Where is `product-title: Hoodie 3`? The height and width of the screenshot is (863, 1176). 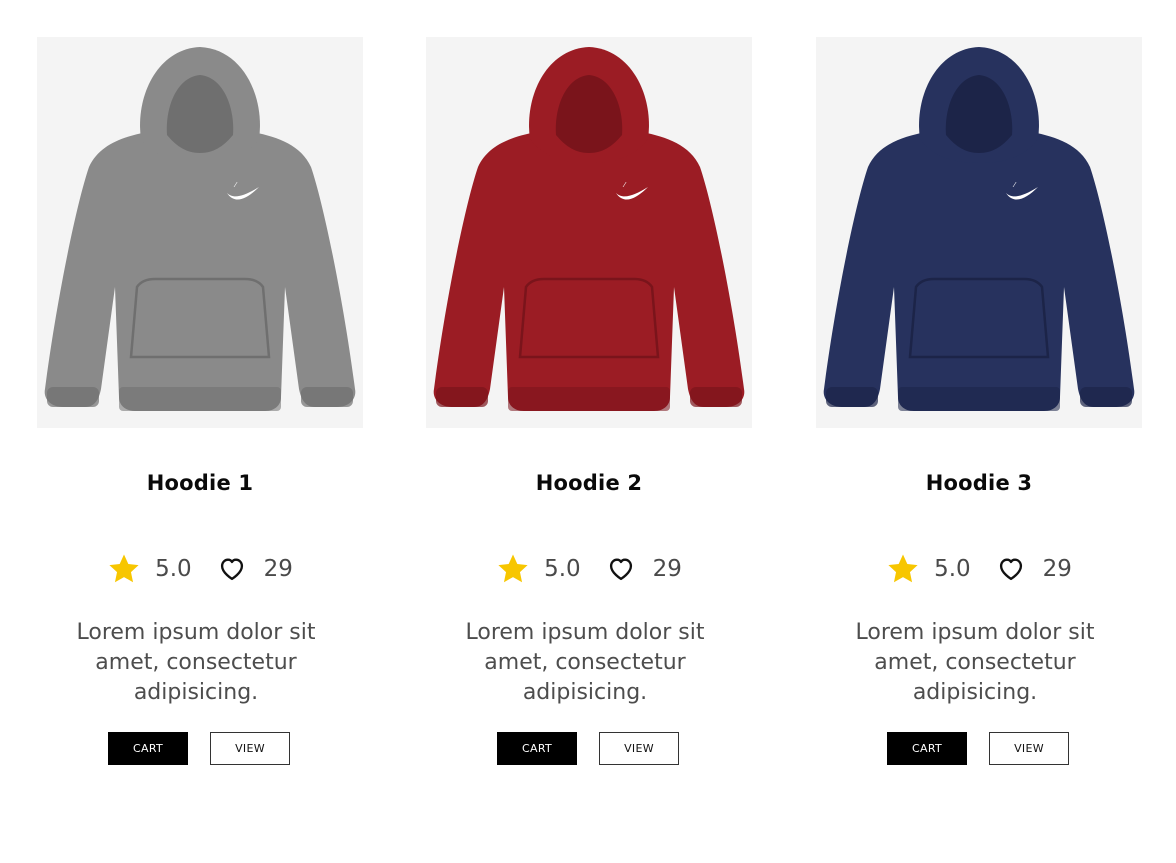
product-title: Hoodie 3 is located at coordinates (979, 483).